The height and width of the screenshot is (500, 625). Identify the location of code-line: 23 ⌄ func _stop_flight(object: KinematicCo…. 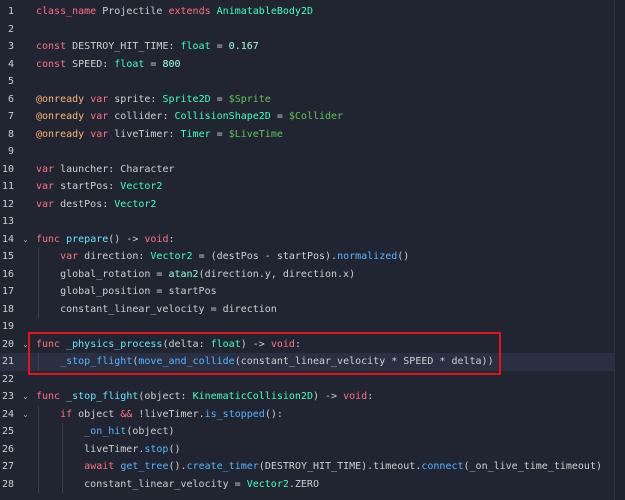
(312, 397).